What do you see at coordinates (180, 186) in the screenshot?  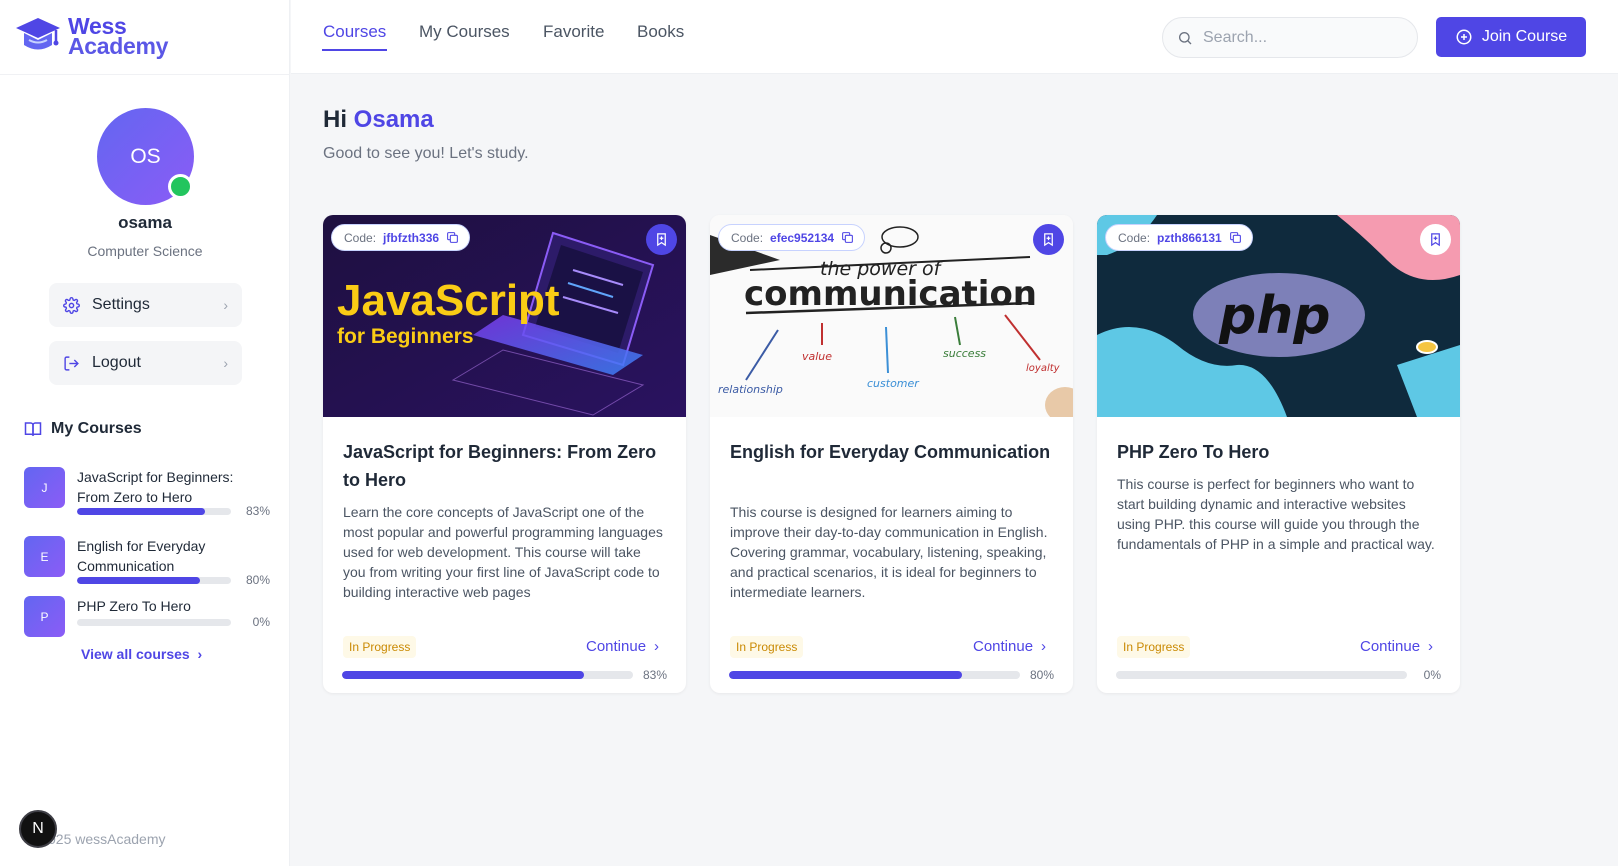 I see `online-status-dot` at bounding box center [180, 186].